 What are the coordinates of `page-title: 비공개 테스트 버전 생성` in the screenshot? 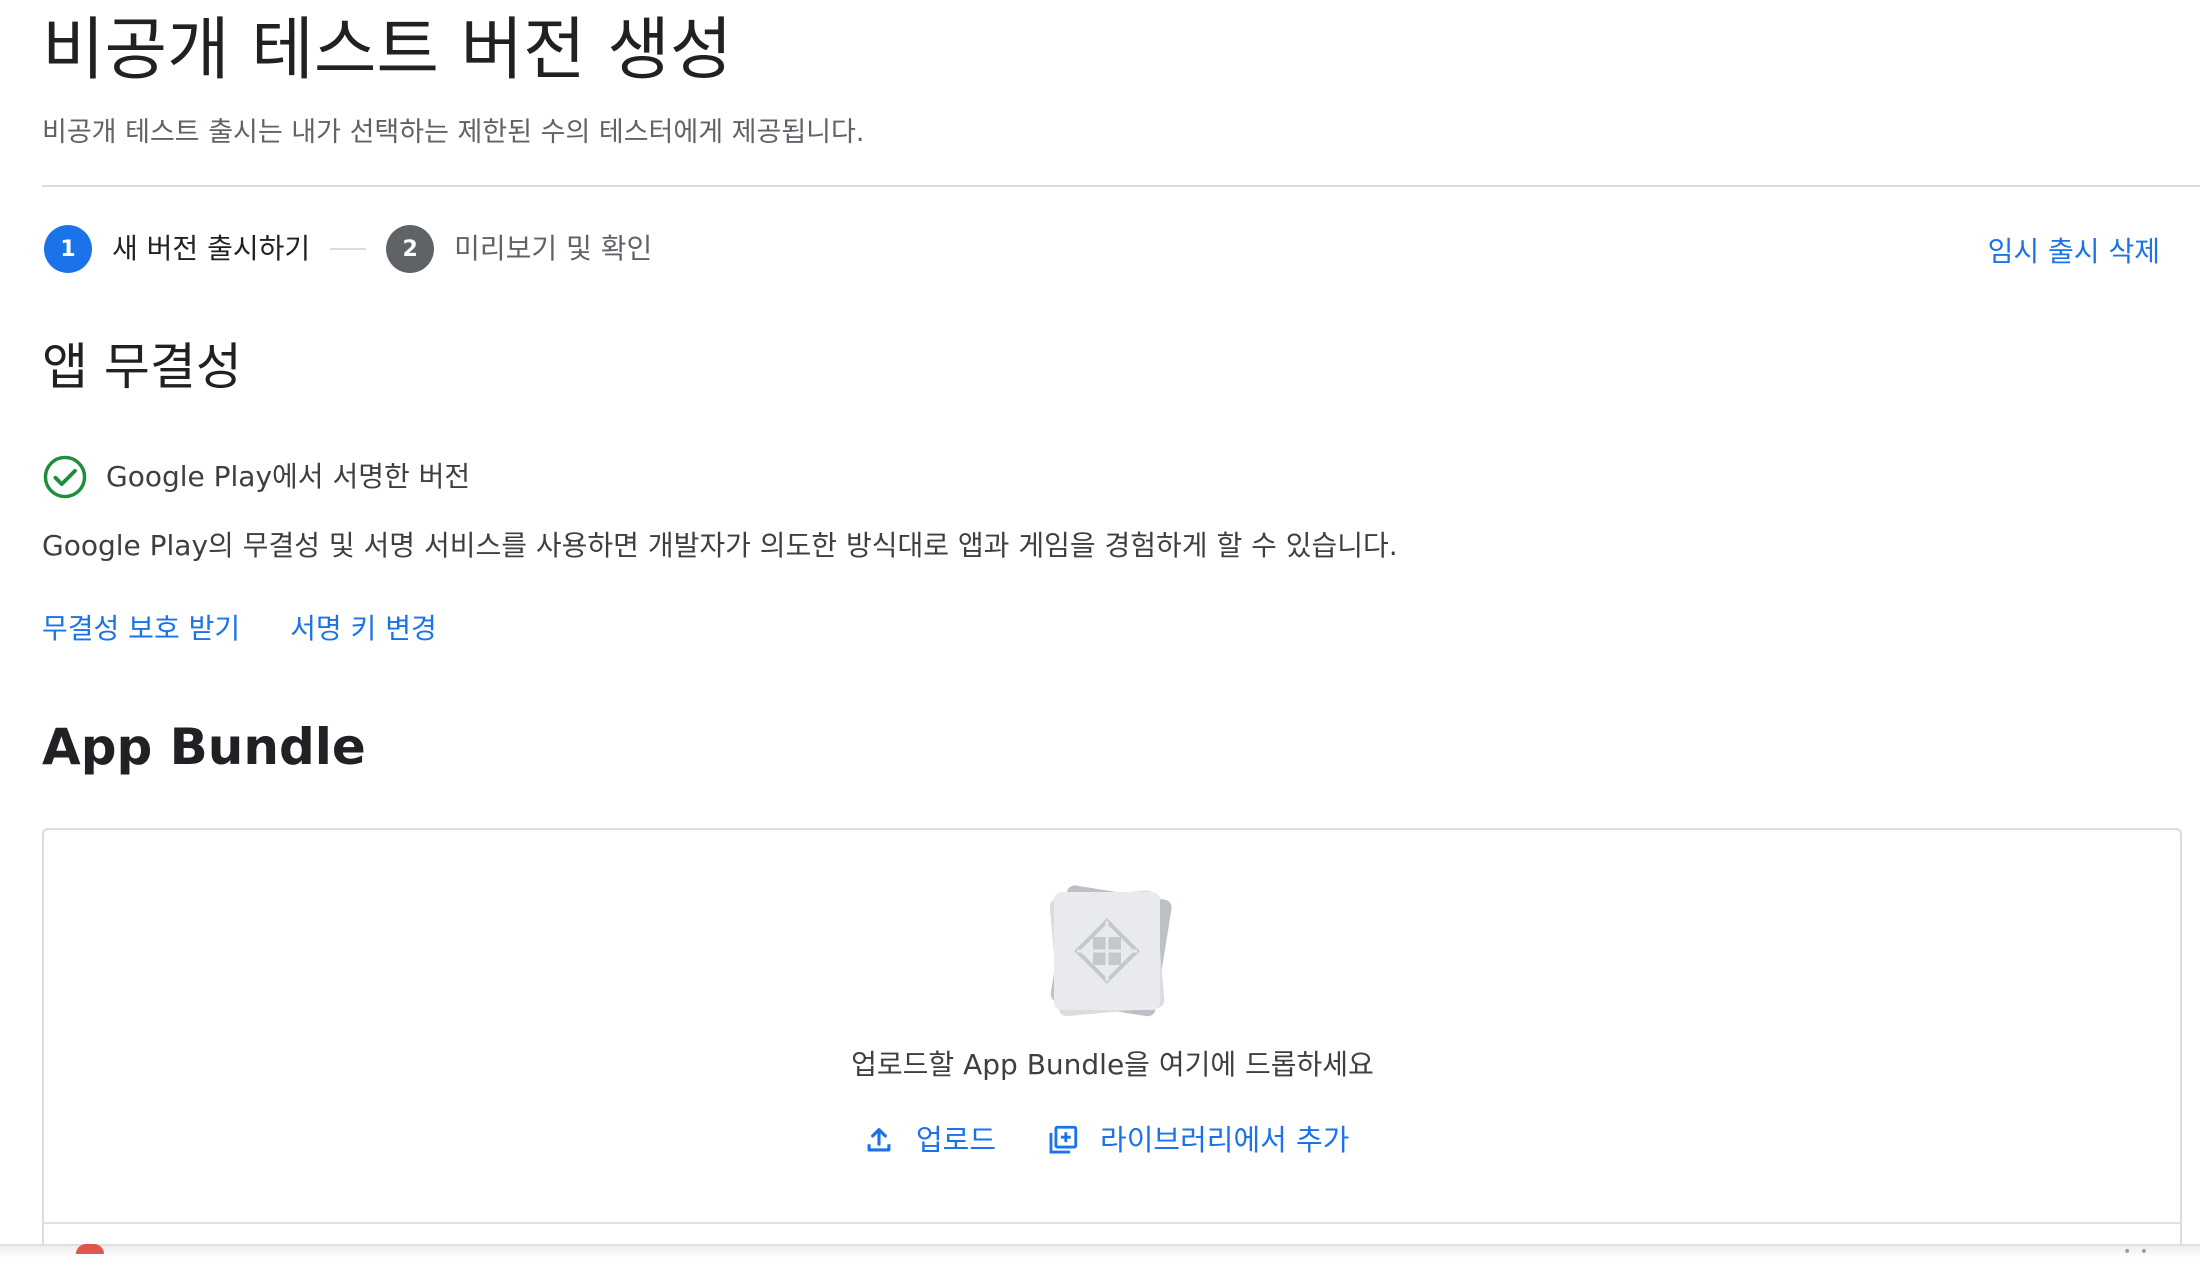 It's located at (387, 50).